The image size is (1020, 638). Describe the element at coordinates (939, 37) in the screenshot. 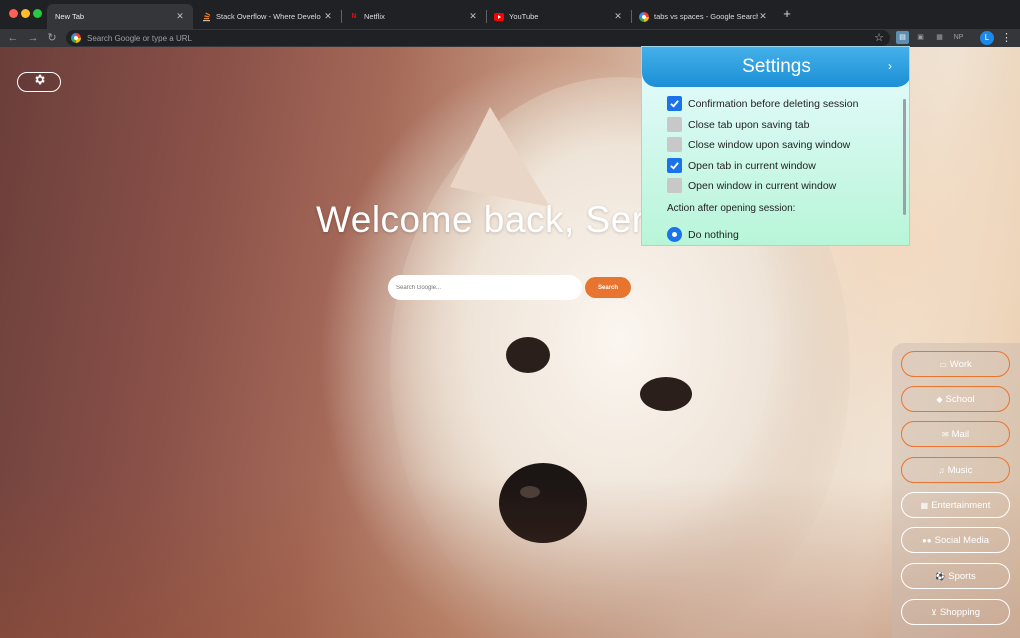

I see `extension-icon: ▦` at that location.